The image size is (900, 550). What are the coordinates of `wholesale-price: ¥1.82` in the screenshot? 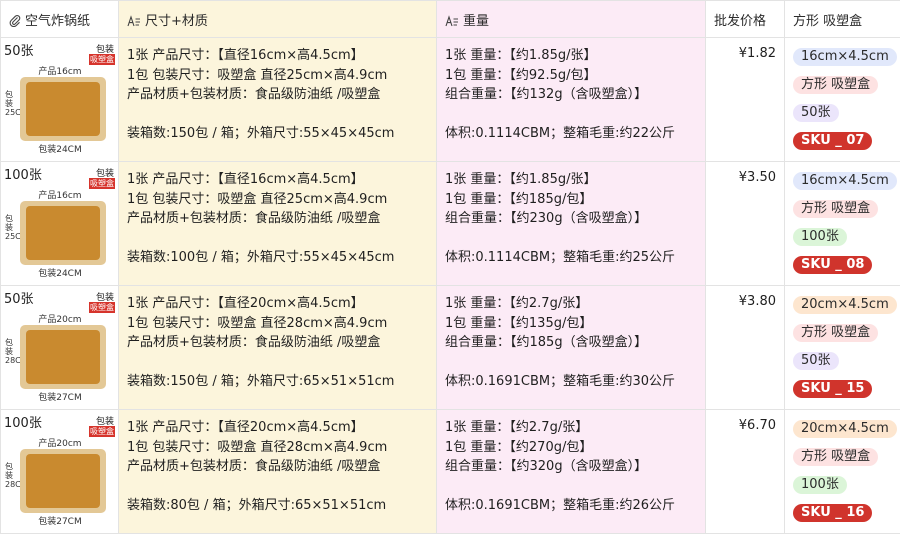 It's located at (757, 53).